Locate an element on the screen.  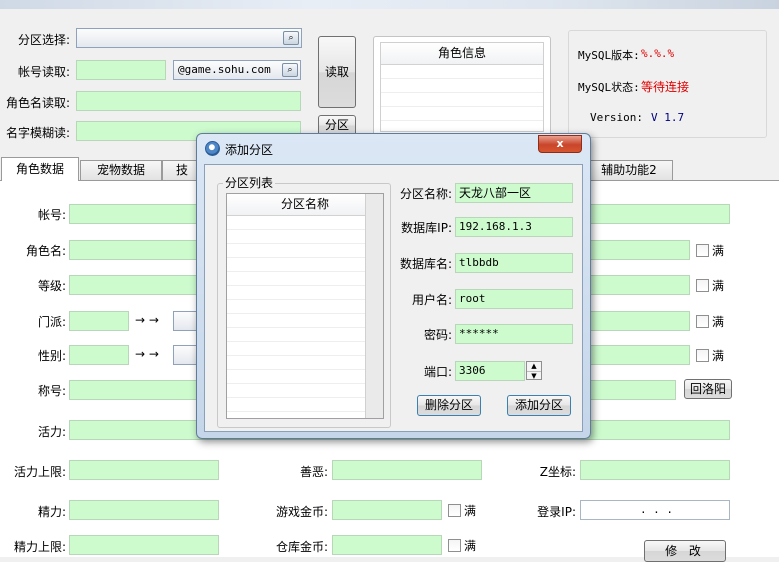
account-right-input is located at coordinates (660, 214).